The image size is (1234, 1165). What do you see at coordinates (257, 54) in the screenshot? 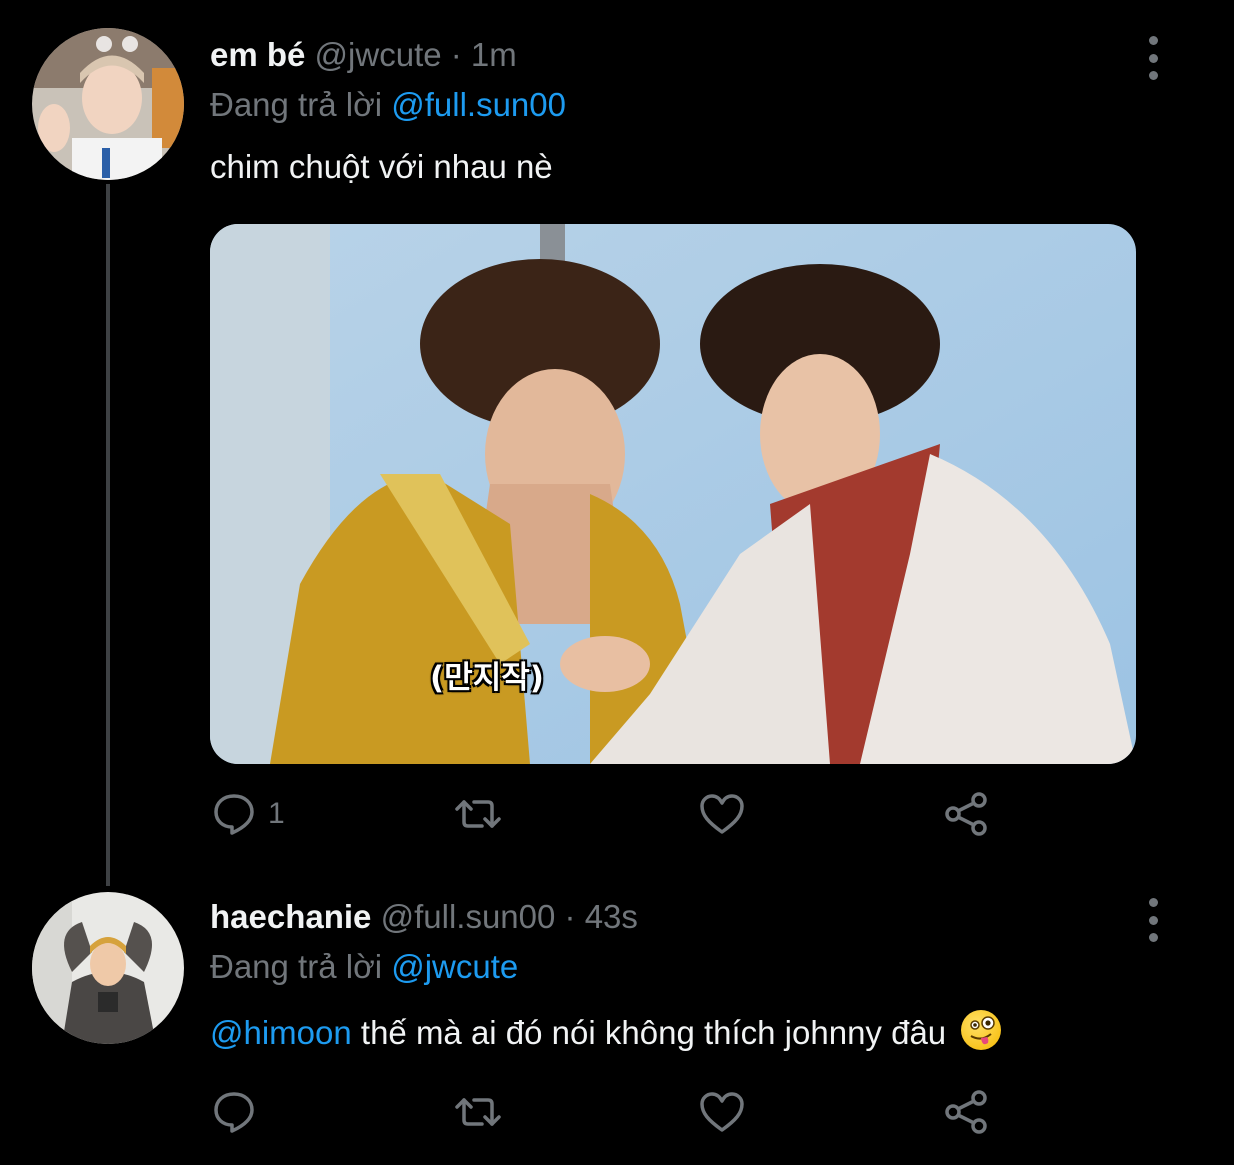
I see `display-name: em bé` at bounding box center [257, 54].